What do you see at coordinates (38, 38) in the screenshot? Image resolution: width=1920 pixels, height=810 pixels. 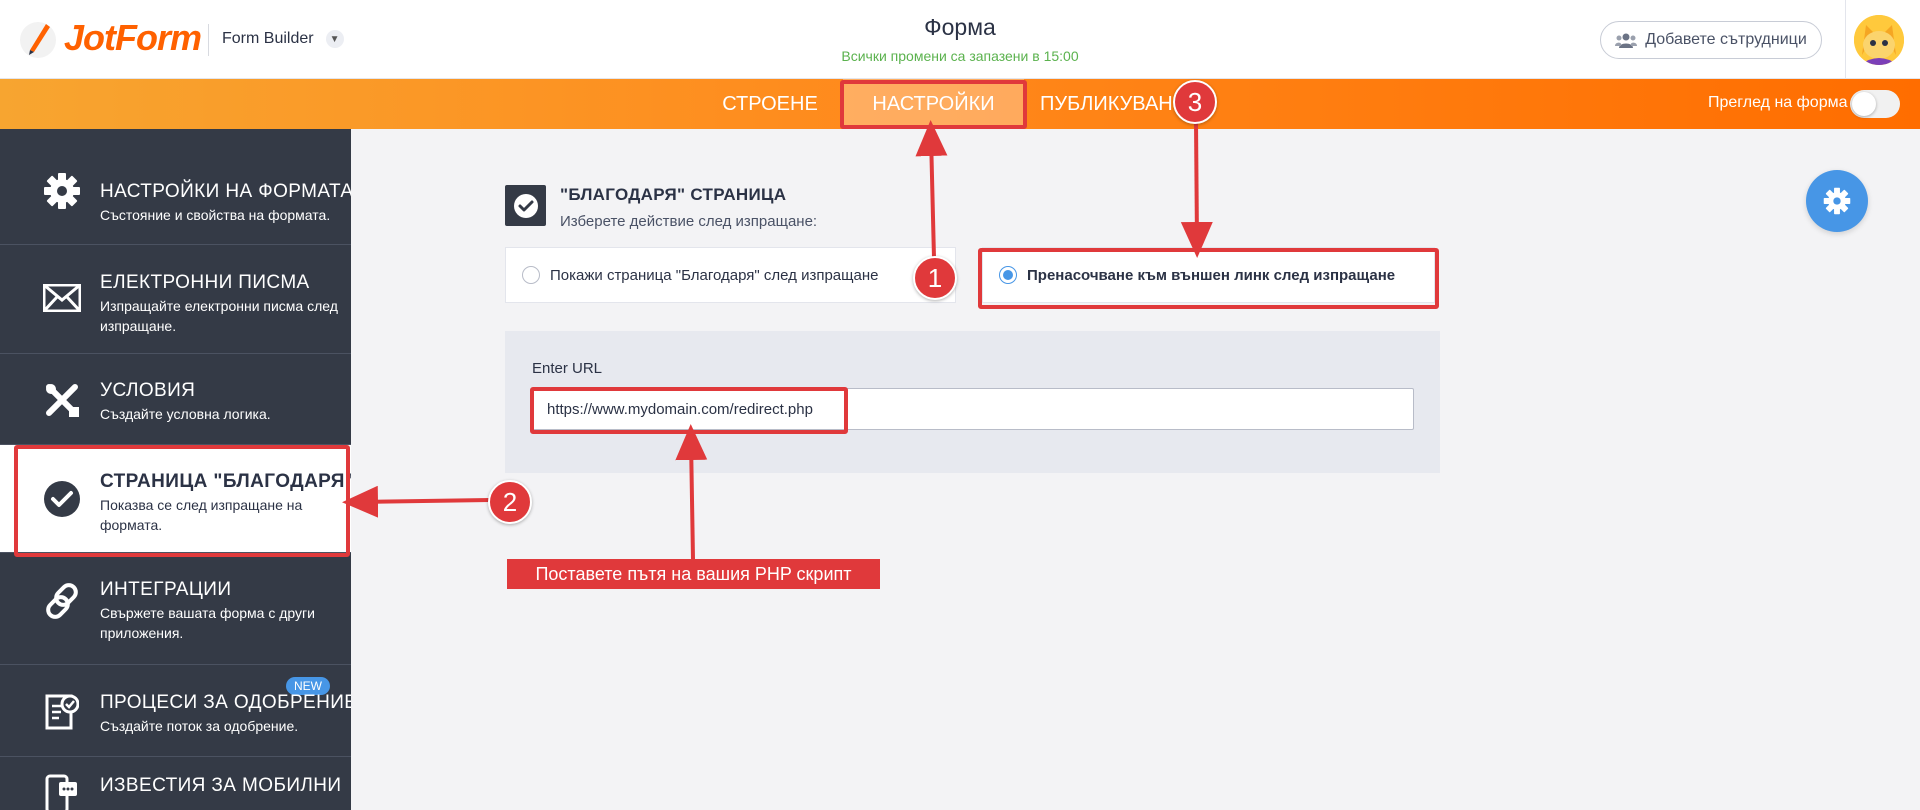 I see `jotform-pencil-icon` at bounding box center [38, 38].